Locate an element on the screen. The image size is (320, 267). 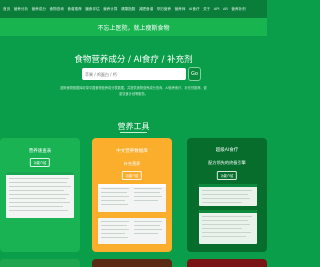
nav-item-supplements: 营养补剂 is located at coordinates (238, 9).